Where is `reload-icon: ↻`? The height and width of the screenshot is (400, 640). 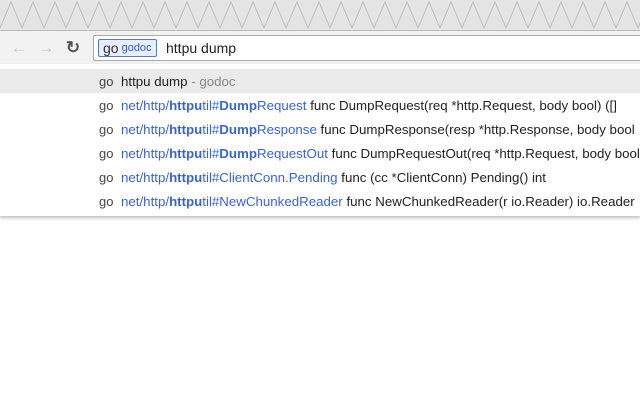
reload-icon: ↻ is located at coordinates (73, 47).